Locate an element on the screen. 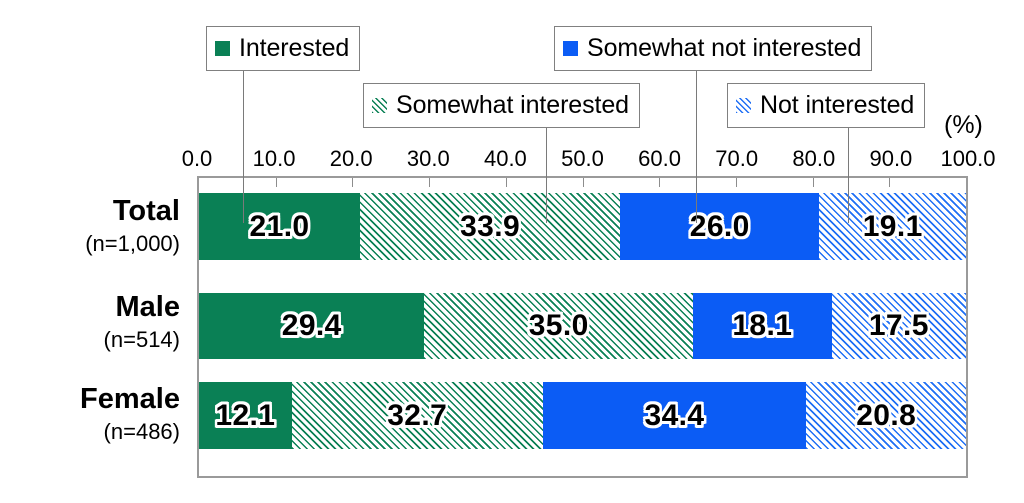 Image resolution: width=1024 pixels, height=503 pixels. bar-value-label: 12.1 is located at coordinates (245, 415).